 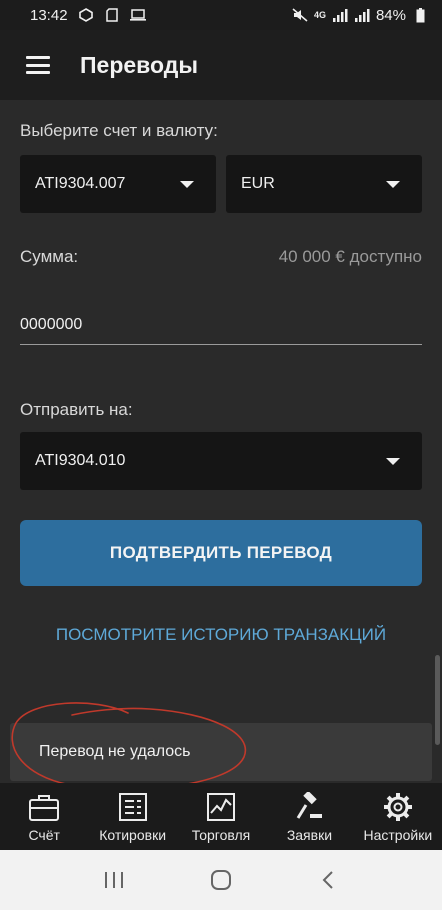 I want to click on status-time: 13:42, so click(x=49, y=15).